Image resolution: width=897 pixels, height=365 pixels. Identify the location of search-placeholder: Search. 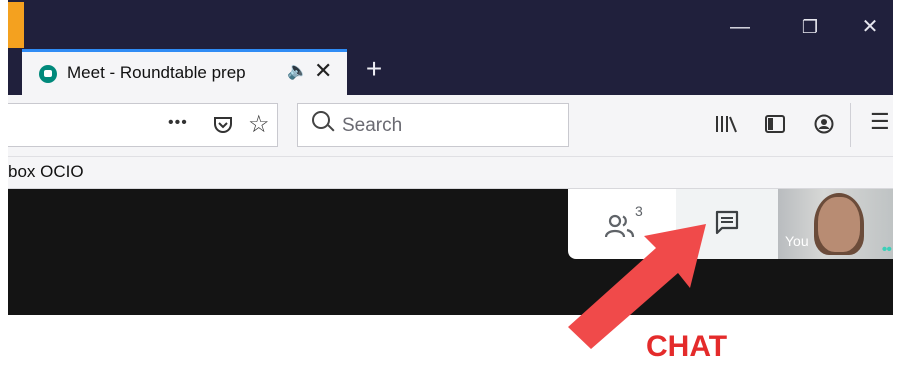
(372, 125).